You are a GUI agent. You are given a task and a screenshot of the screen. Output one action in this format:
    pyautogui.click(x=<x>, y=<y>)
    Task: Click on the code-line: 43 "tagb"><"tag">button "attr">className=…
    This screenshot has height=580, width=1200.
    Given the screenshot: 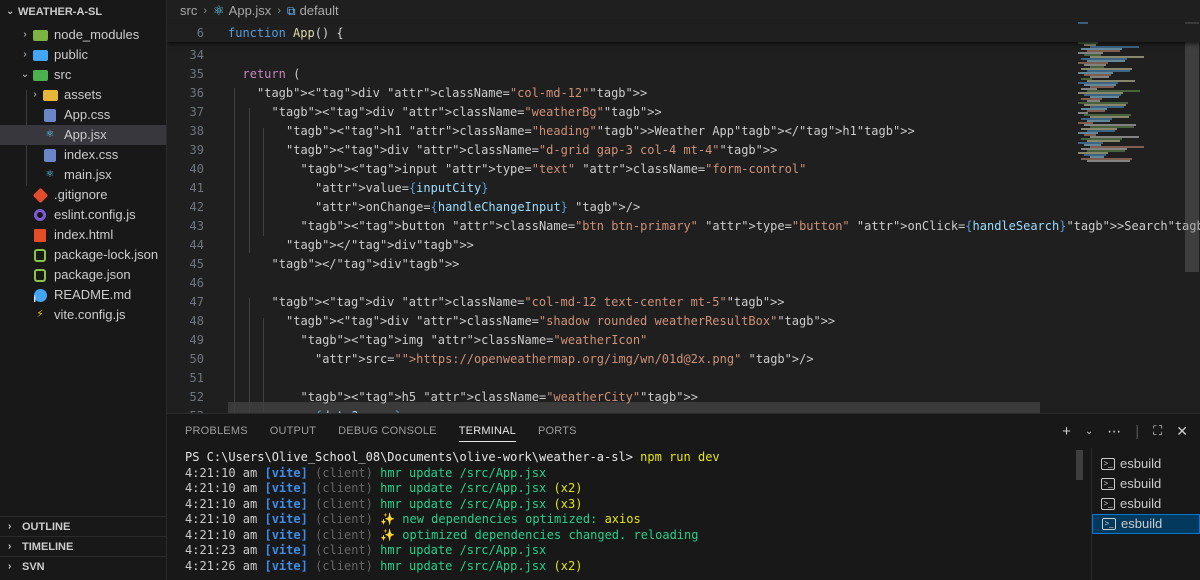 What is the action you would take?
    pyautogui.click(x=683, y=226)
    